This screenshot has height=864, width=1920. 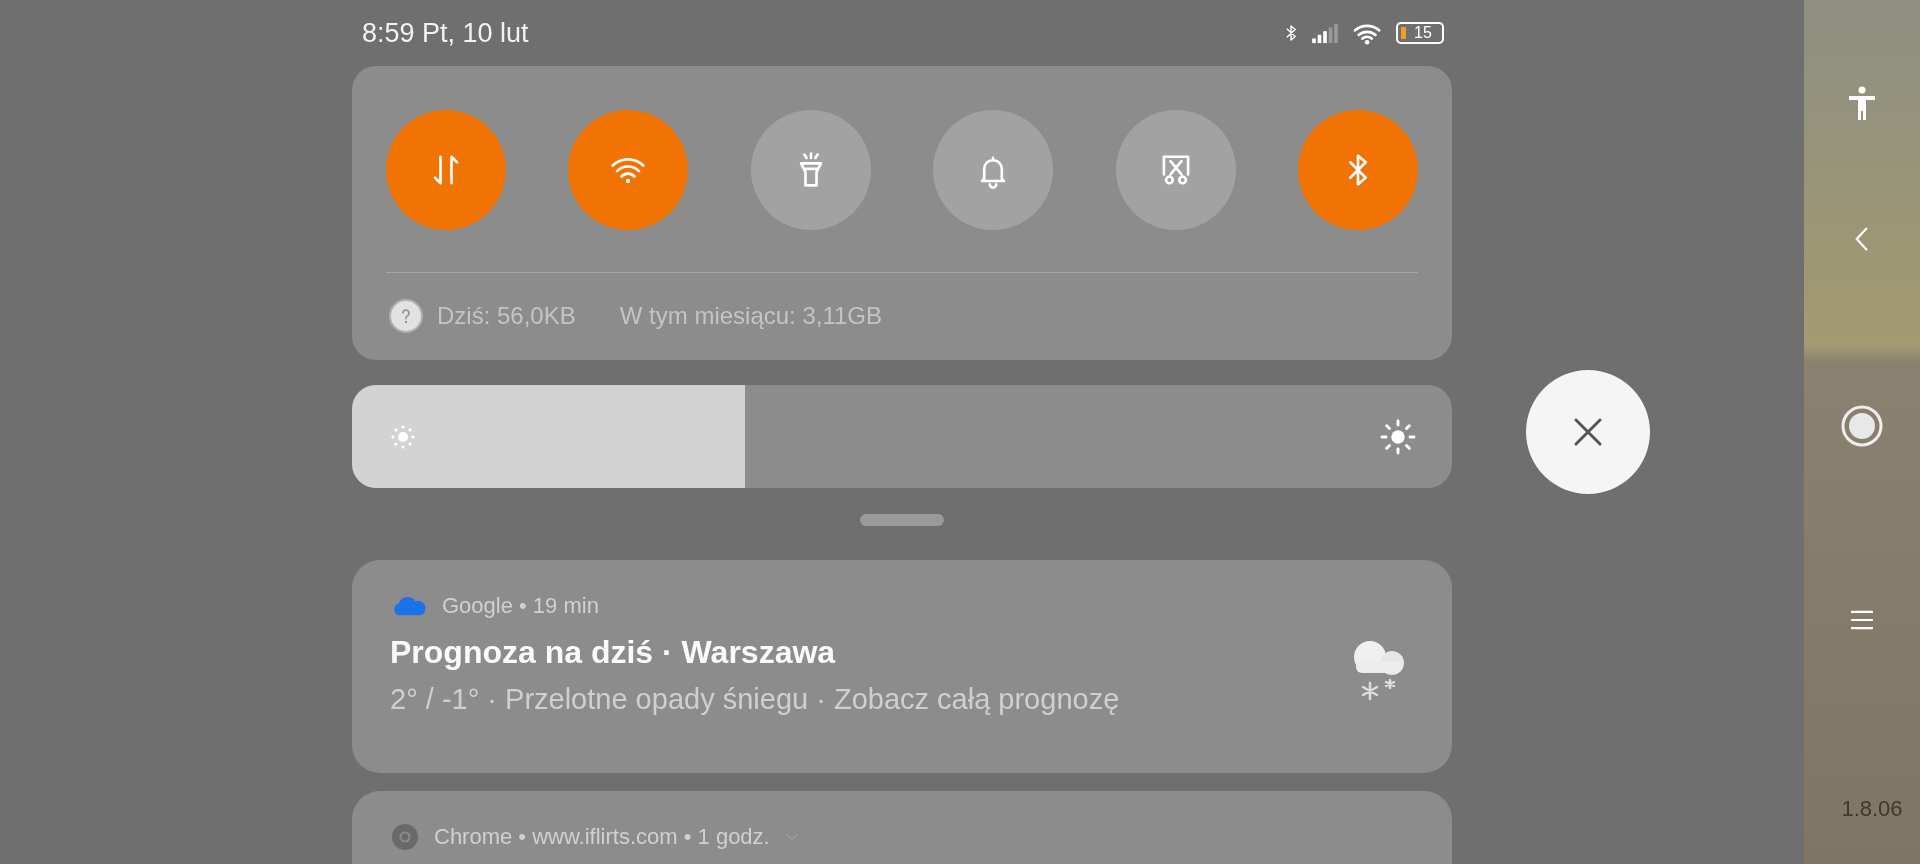 I want to click on version-label: 1.8.06, so click(x=1872, y=809).